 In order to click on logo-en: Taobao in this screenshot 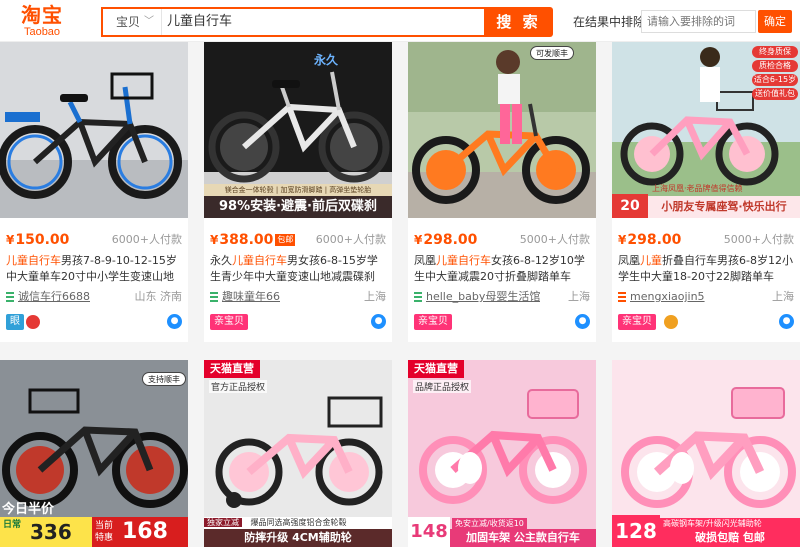, I will do `click(42, 32)`.